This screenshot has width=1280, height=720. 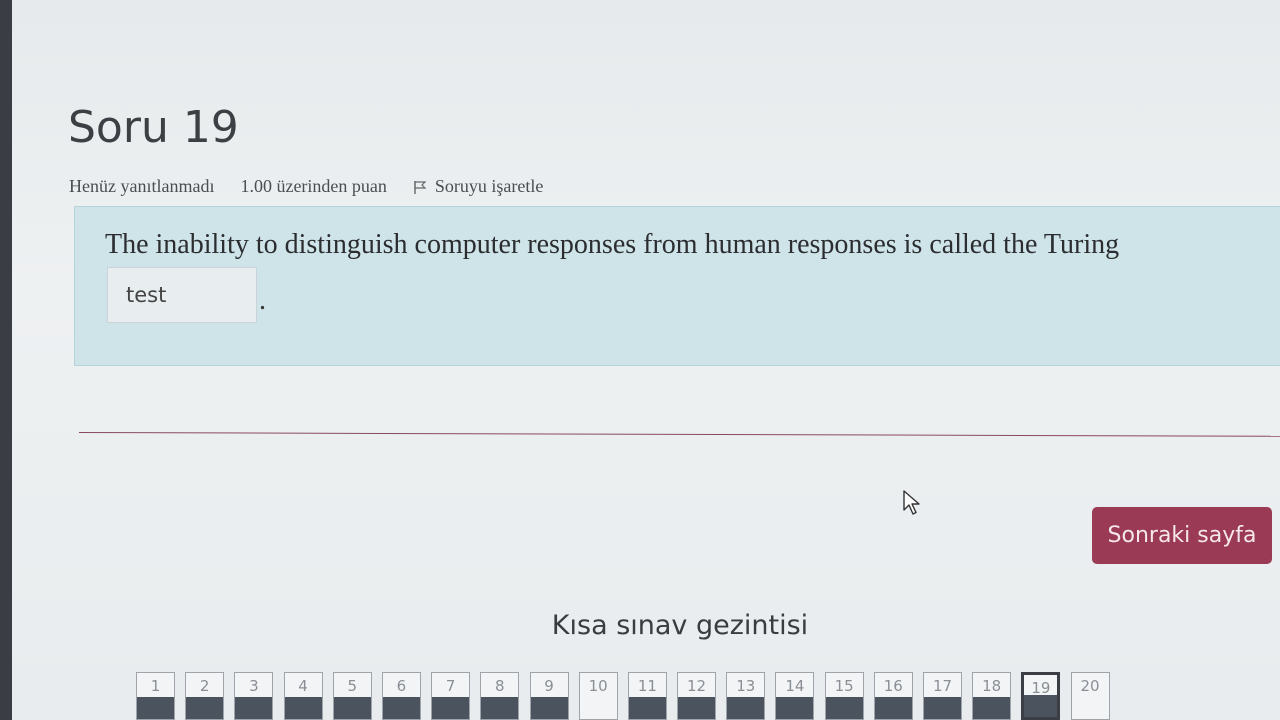 I want to click on quiz-nav-button-12: 12, so click(x=697, y=696).